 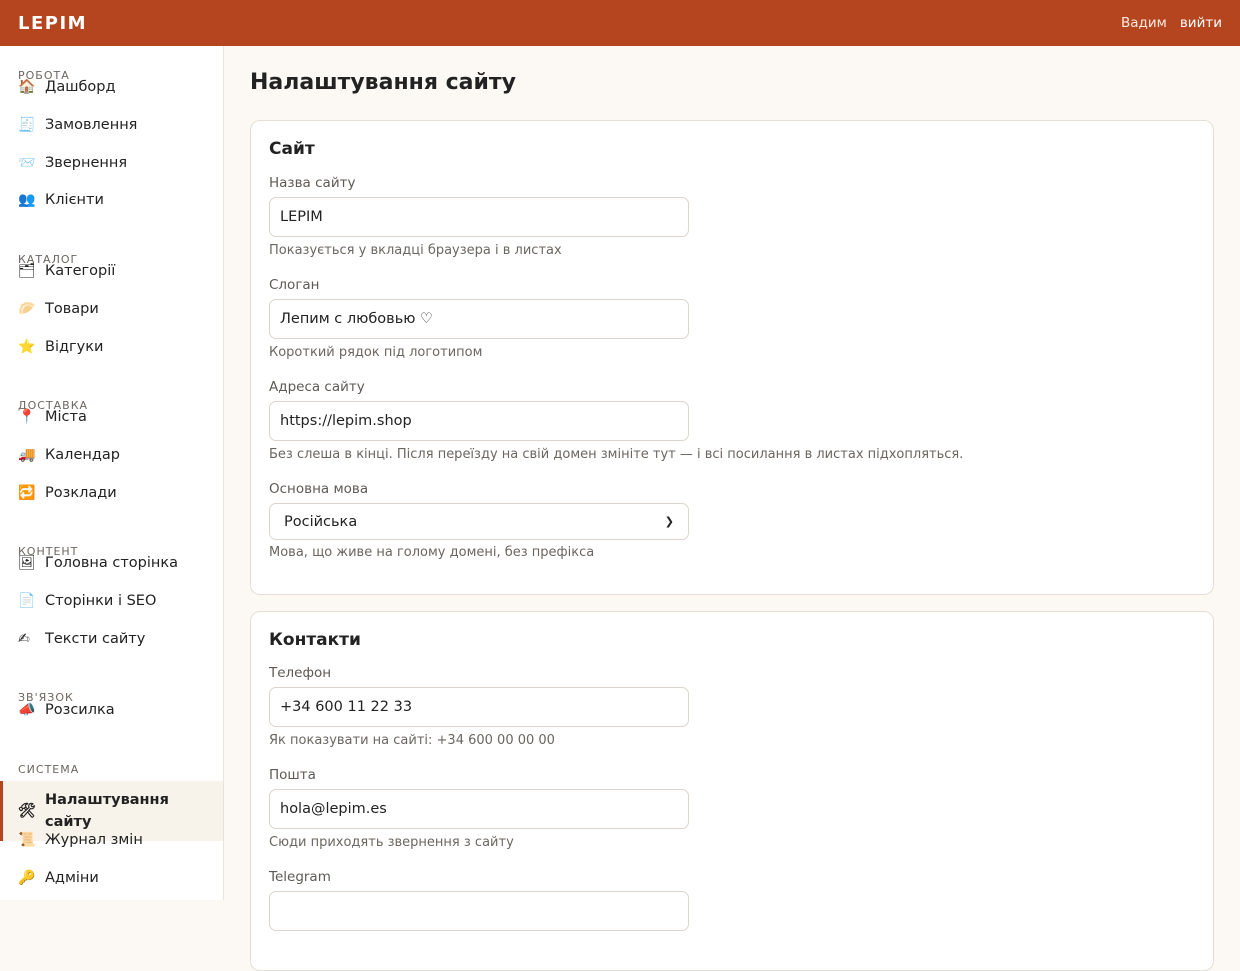 I want to click on user-menu: Вадим вийти, so click(x=1171, y=23).